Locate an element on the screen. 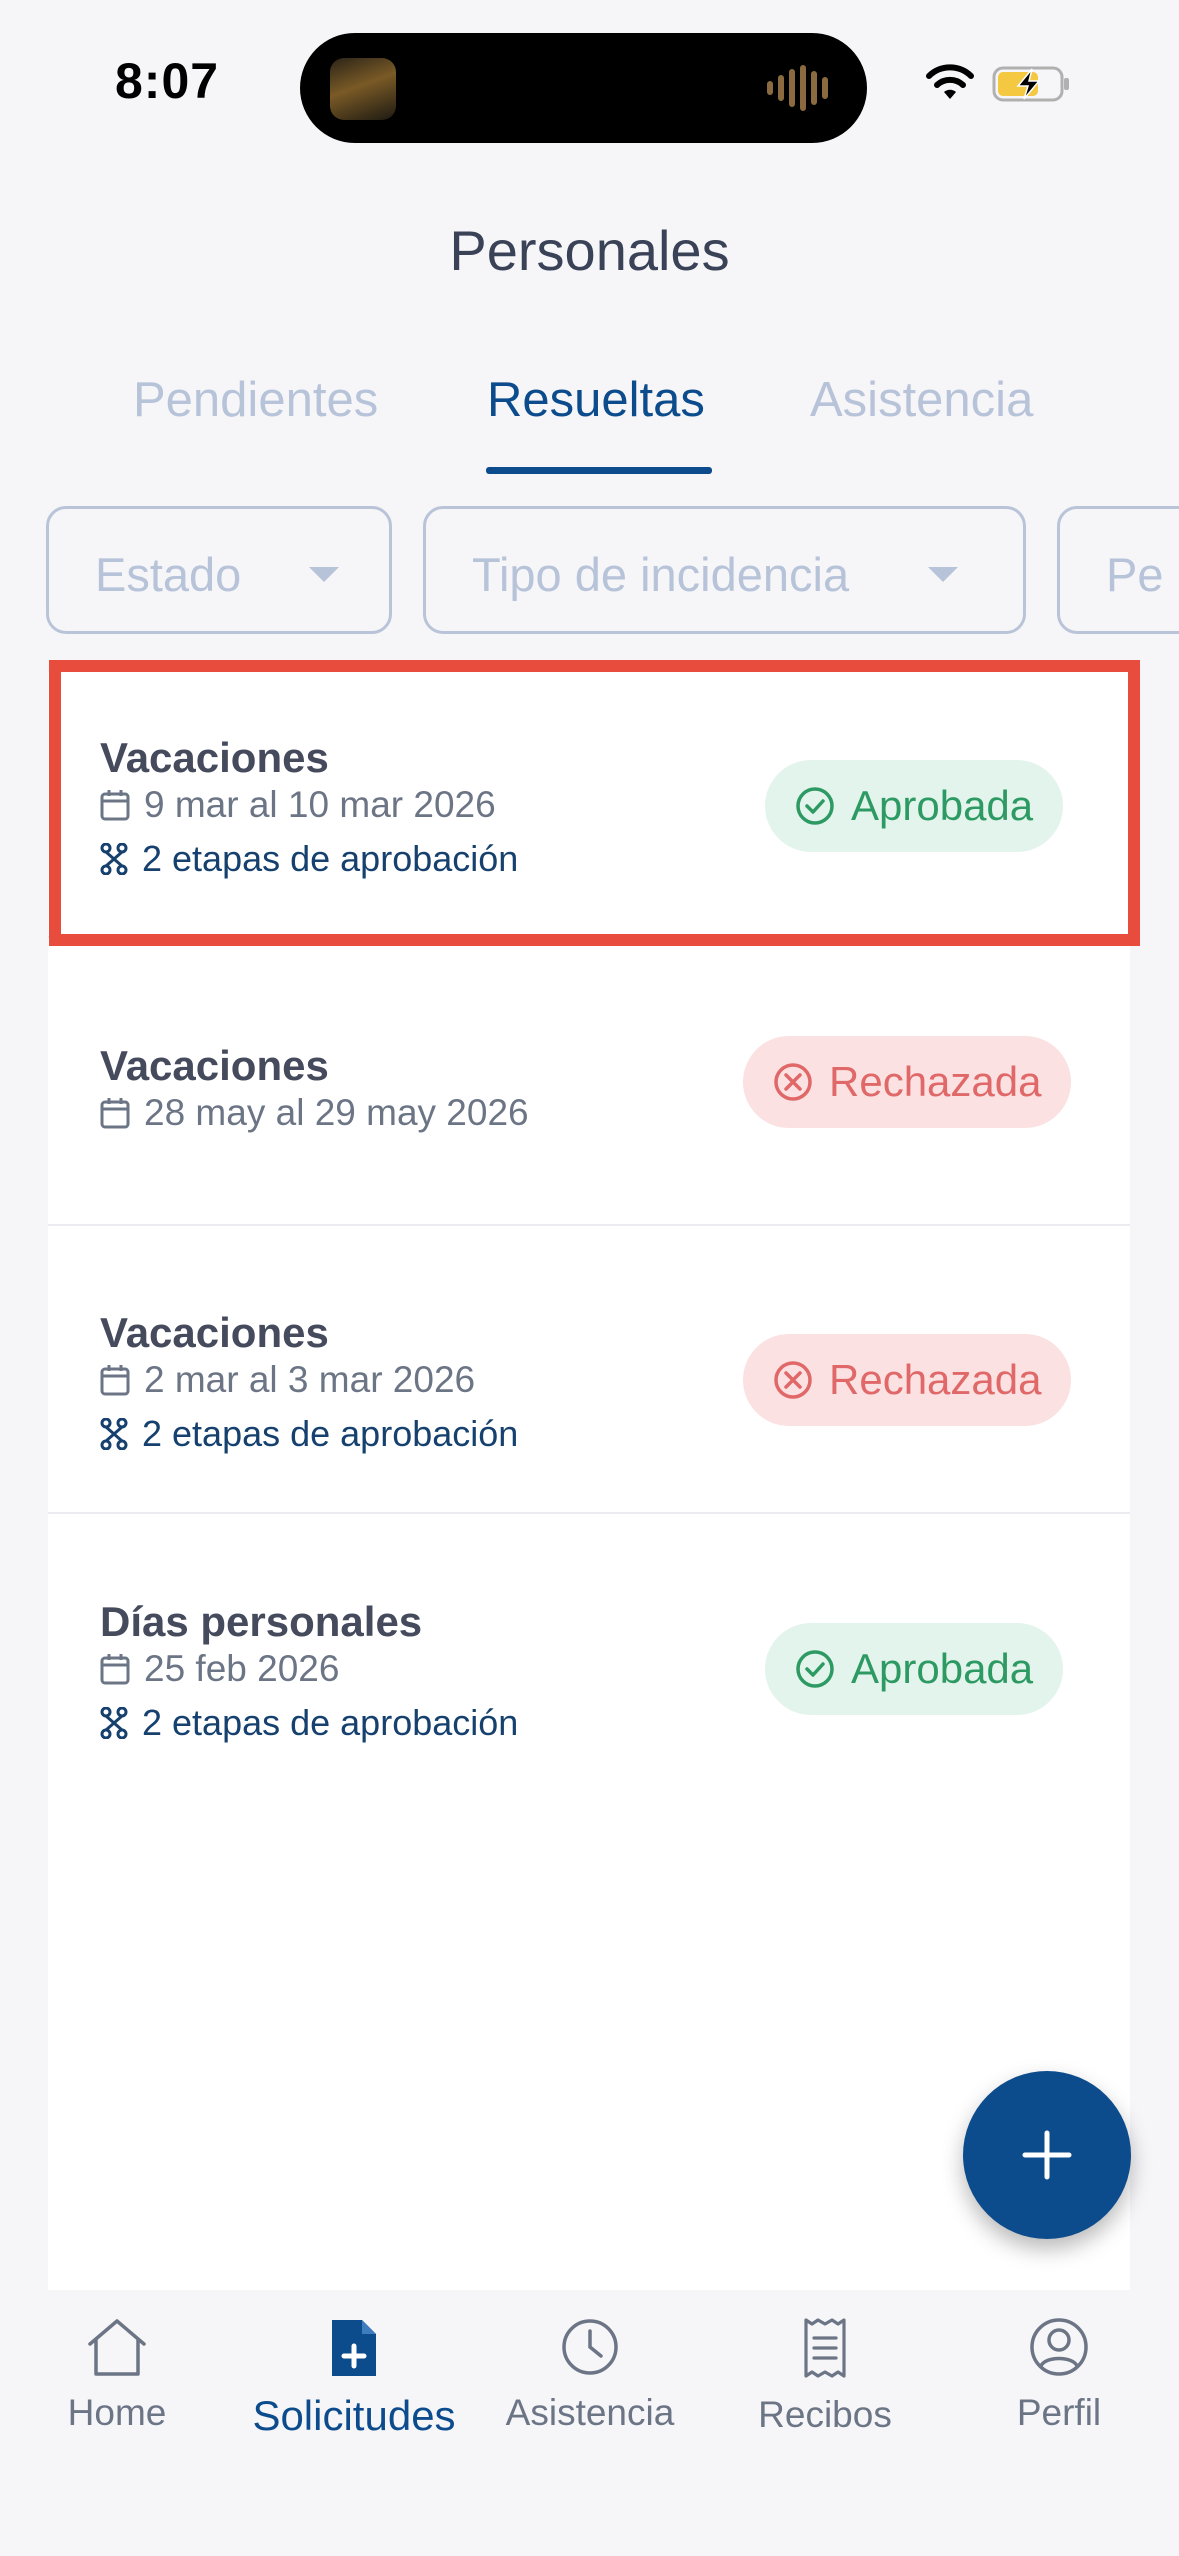 This screenshot has width=1179, height=2556. filter-bar: Estado Tipo de incidencia Pe is located at coordinates (589, 574).